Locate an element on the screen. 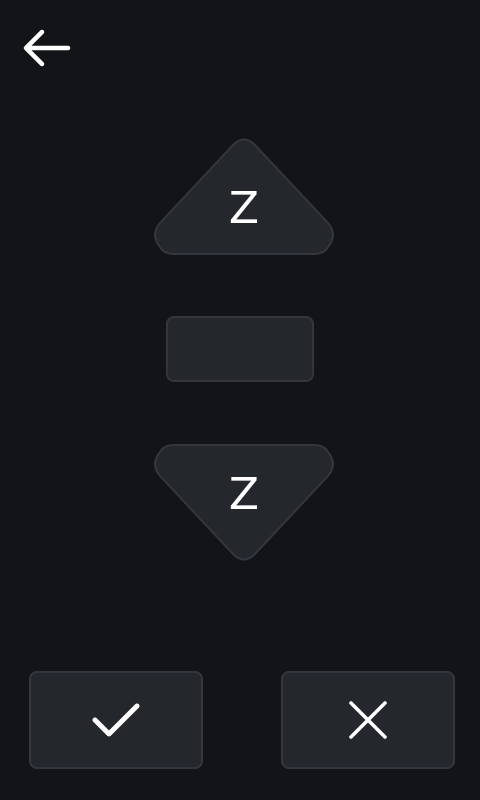 This screenshot has width=480, height=800. cancel-button is located at coordinates (368, 720).